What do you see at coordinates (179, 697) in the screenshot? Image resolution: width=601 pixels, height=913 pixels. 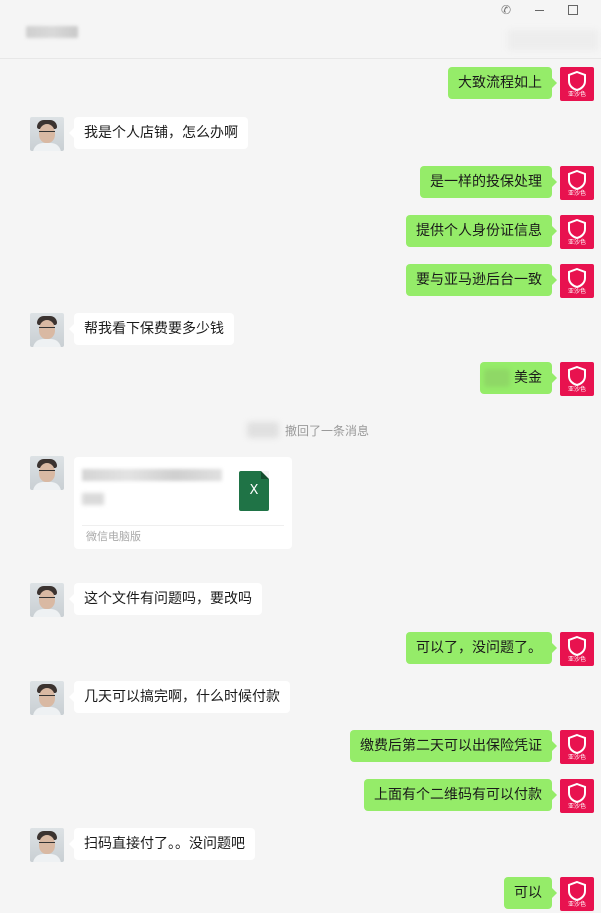 I see `incoming-bubble: 几天可以搞完啊，什么时候付款` at bounding box center [179, 697].